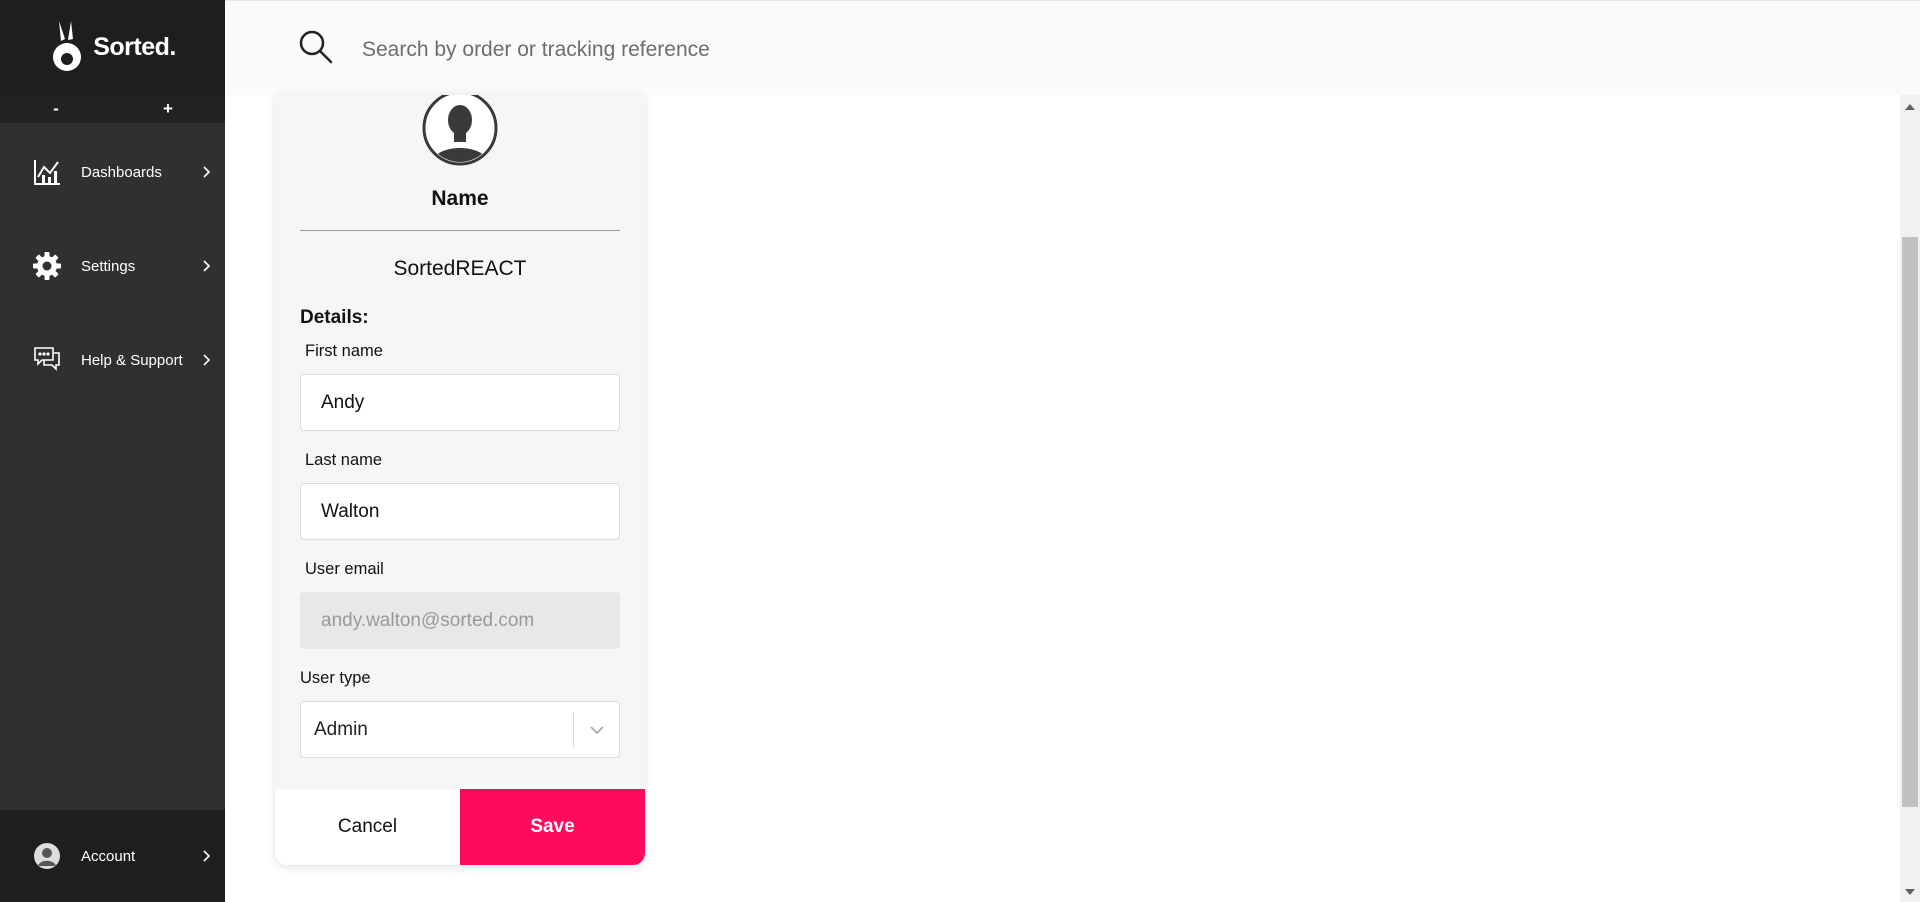 The width and height of the screenshot is (1920, 902). I want to click on logo-text: Sorted., so click(134, 47).